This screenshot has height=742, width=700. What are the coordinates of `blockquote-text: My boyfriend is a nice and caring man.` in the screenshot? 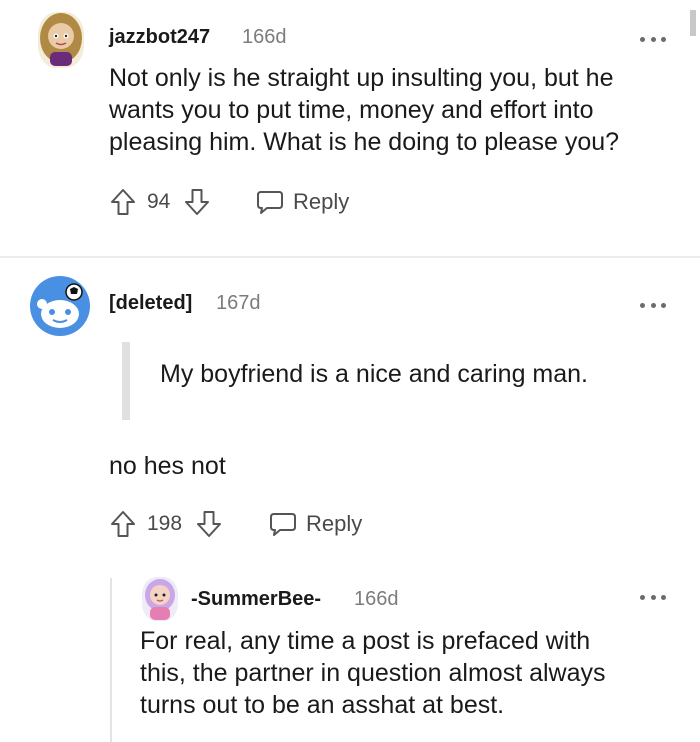 It's located at (374, 374).